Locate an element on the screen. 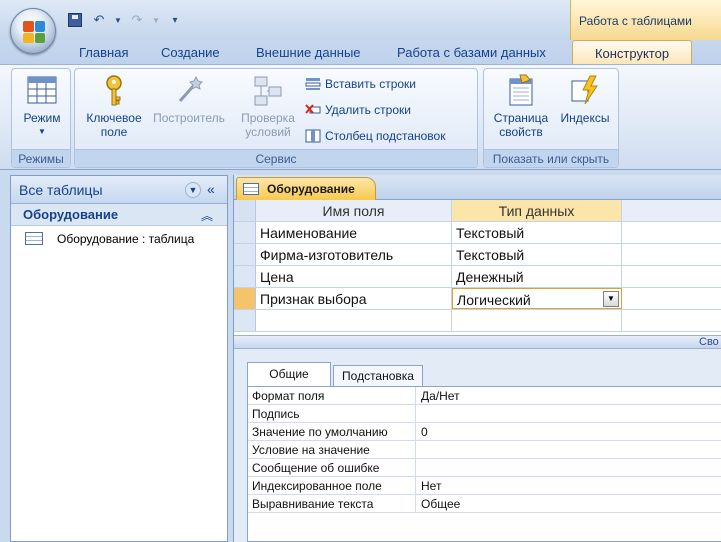 The height and width of the screenshot is (542, 721). lookup-column-button: Столбец подстановок is located at coordinates (375, 136).